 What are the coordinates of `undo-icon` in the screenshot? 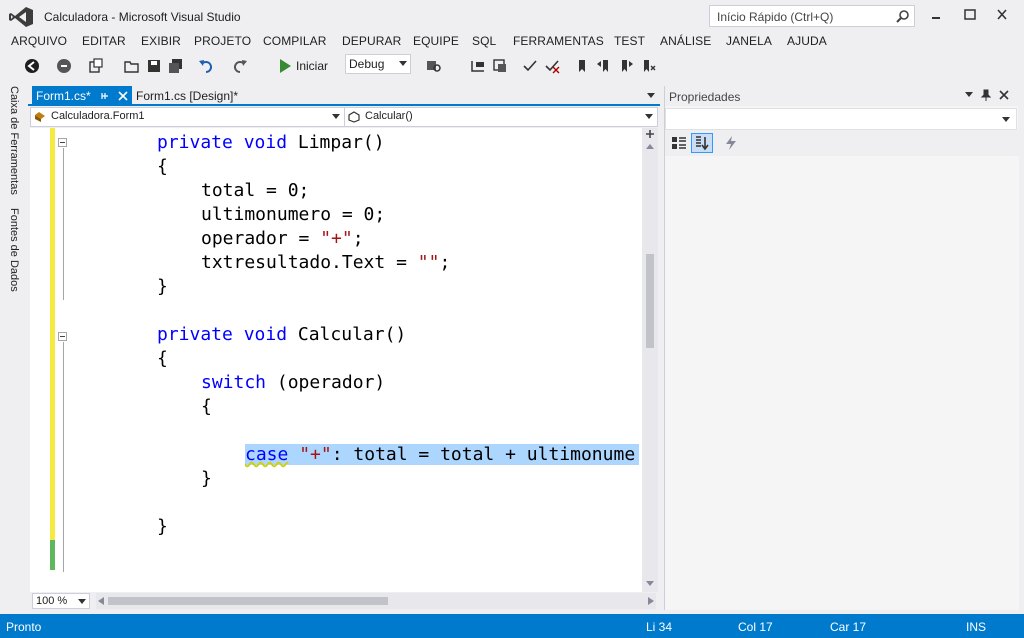 It's located at (206, 66).